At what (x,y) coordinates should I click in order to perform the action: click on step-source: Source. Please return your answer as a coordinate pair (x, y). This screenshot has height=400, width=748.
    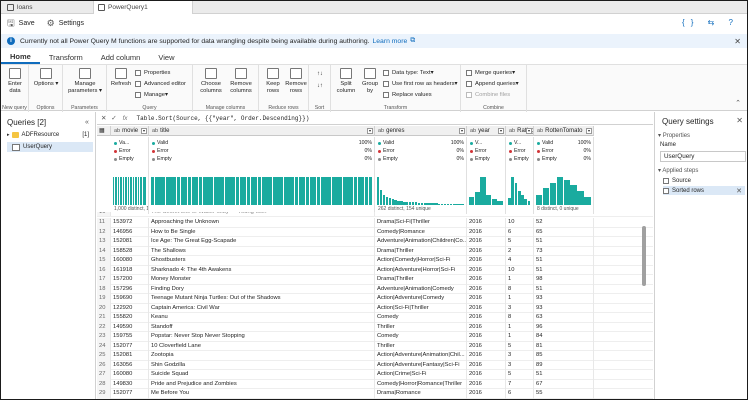
    Looking at the image, I should click on (704, 180).